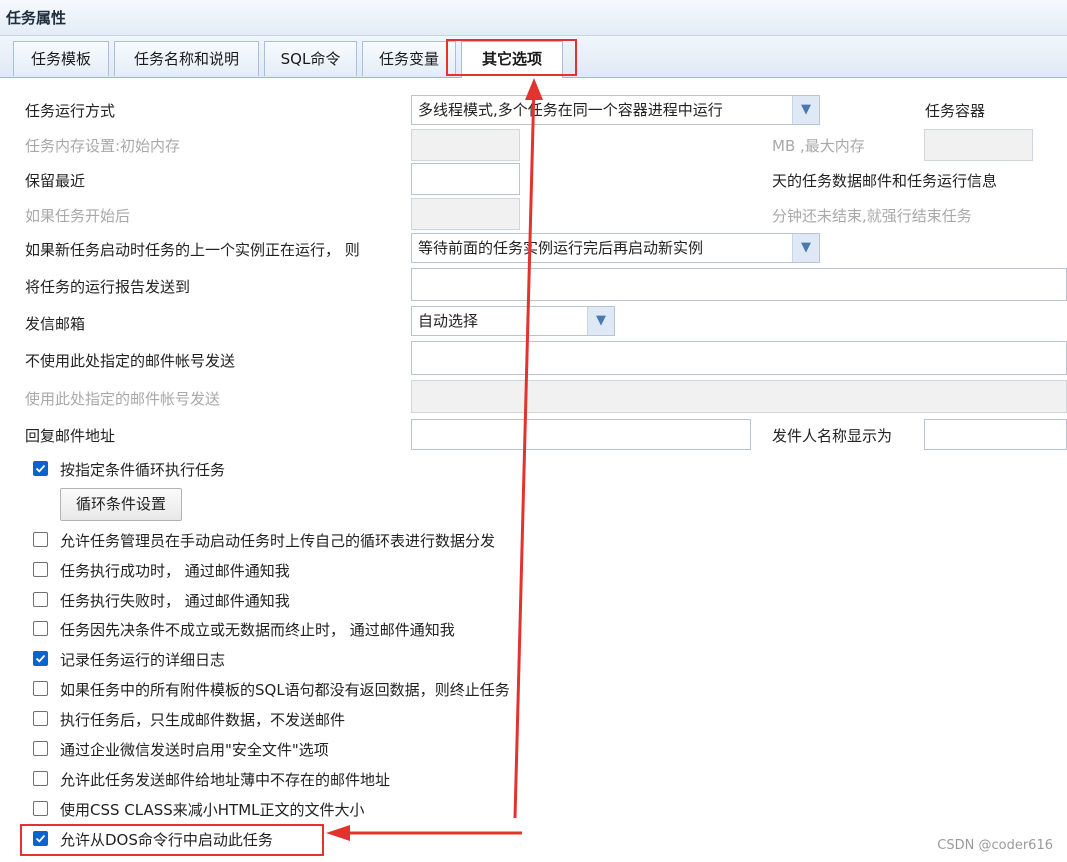 This screenshot has height=862, width=1067. What do you see at coordinates (995, 434) in the screenshot?
I see `sender-name-input` at bounding box center [995, 434].